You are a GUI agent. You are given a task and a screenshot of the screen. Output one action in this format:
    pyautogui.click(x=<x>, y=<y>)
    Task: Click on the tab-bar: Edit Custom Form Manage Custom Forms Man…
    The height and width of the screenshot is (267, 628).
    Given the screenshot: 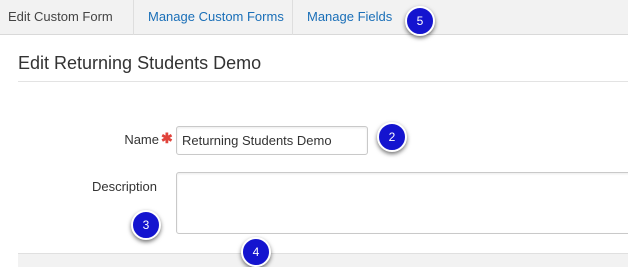 What is the action you would take?
    pyautogui.click(x=314, y=17)
    